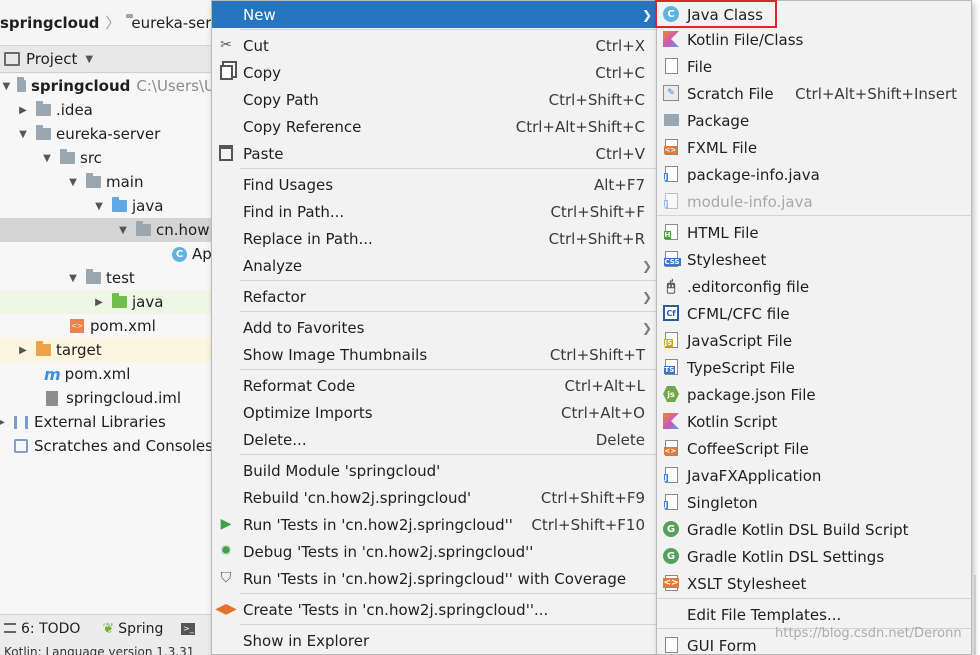 The image size is (980, 655). I want to click on new-item-package: Package, so click(814, 120).